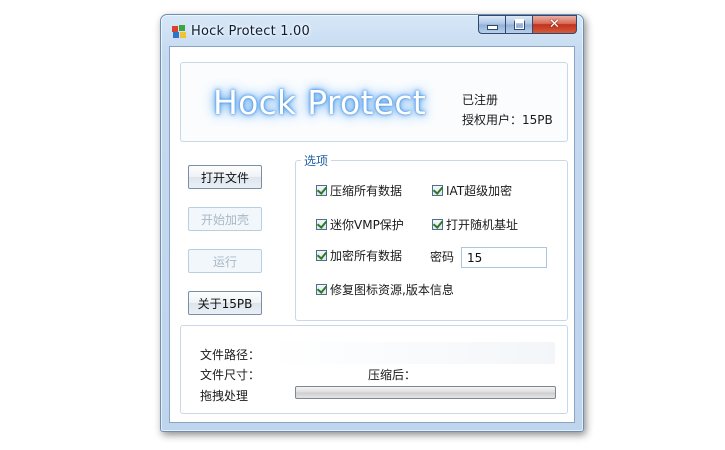 The height and width of the screenshot is (450, 725). What do you see at coordinates (224, 396) in the screenshot?
I see `drag-drop-label: 拖拽处理` at bounding box center [224, 396].